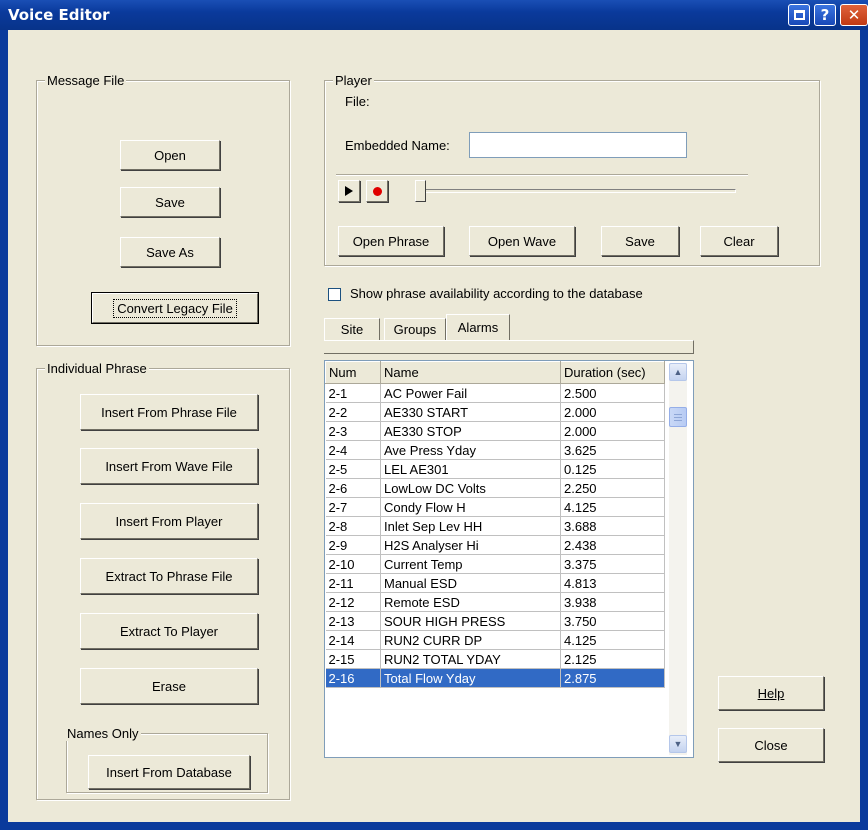 The height and width of the screenshot is (830, 868). What do you see at coordinates (353, 640) in the screenshot?
I see `cell-num: 2-14` at bounding box center [353, 640].